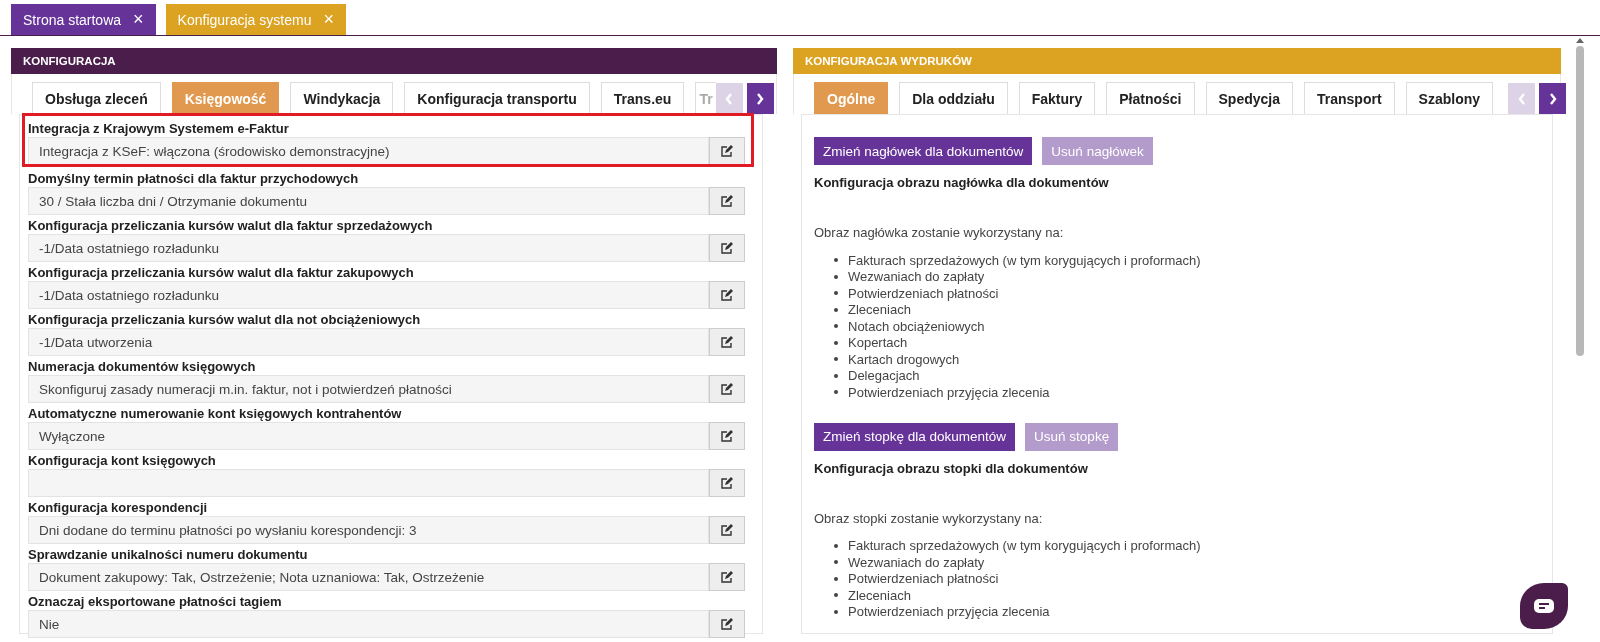 The width and height of the screenshot is (1600, 642). I want to click on setting-label: Konfiguracja przeliczania kursów walut dla faktur zakupowych, so click(221, 273).